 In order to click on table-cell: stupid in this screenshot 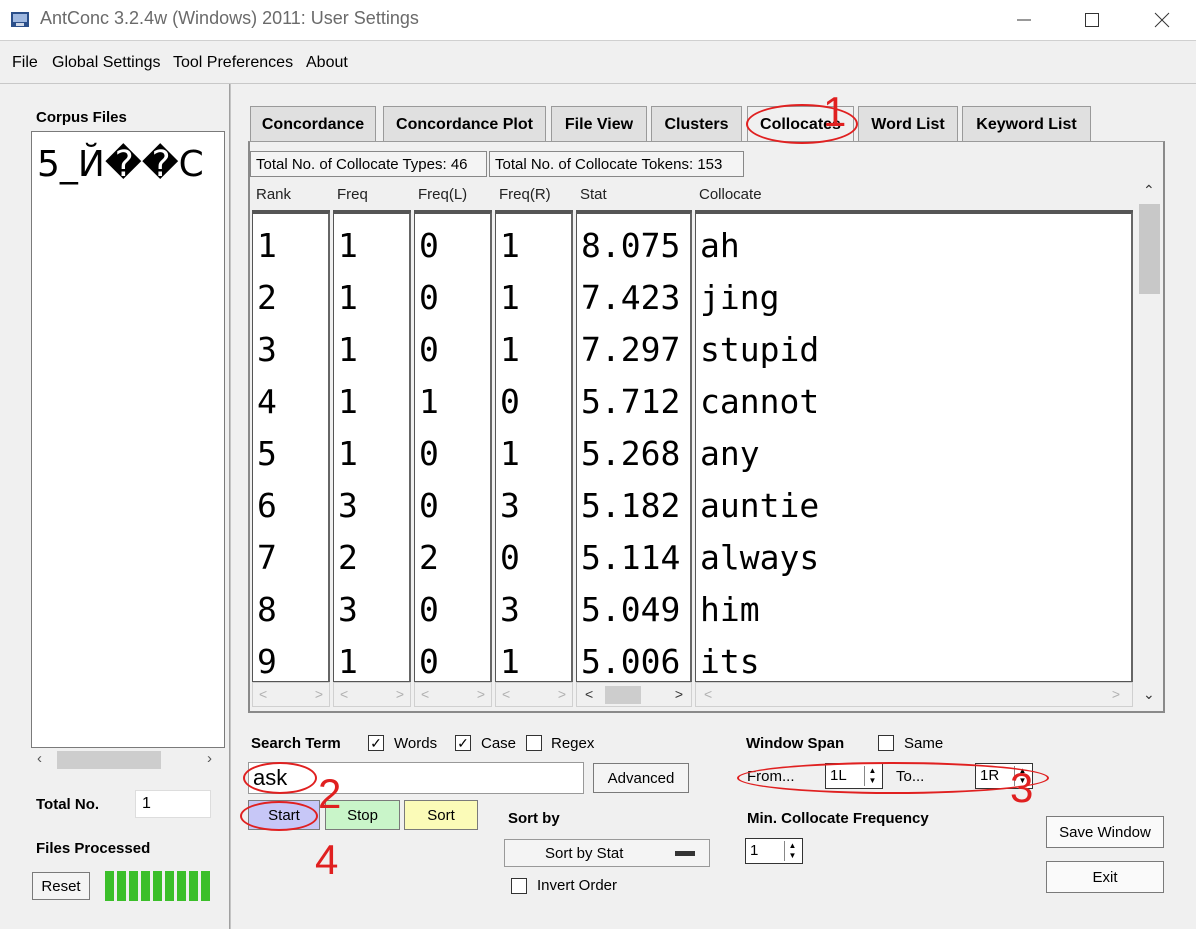, I will do `click(759, 350)`.